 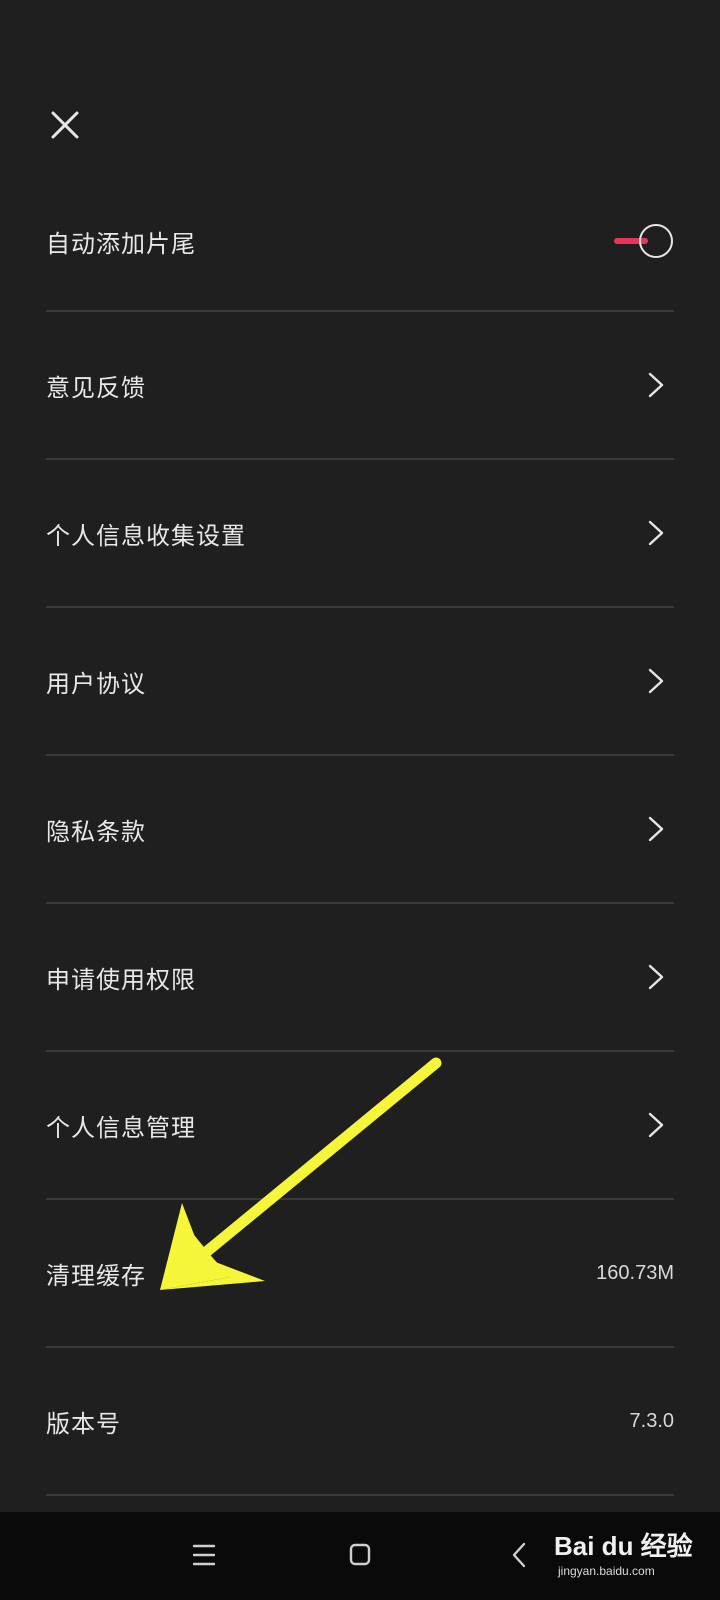 I want to click on close-icon, so click(x=65, y=125).